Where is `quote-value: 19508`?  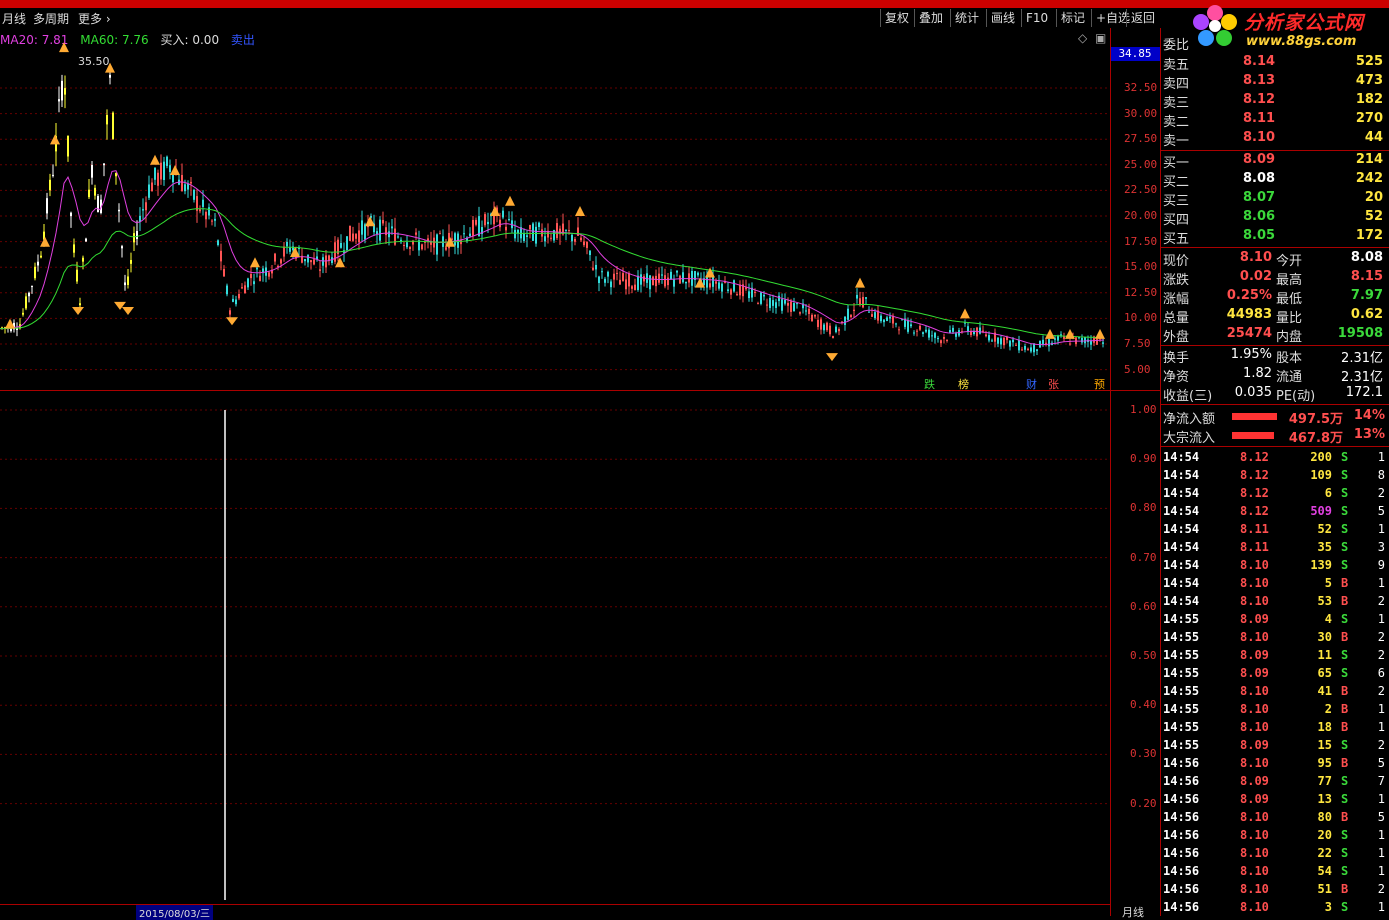 quote-value: 19508 is located at coordinates (1360, 333).